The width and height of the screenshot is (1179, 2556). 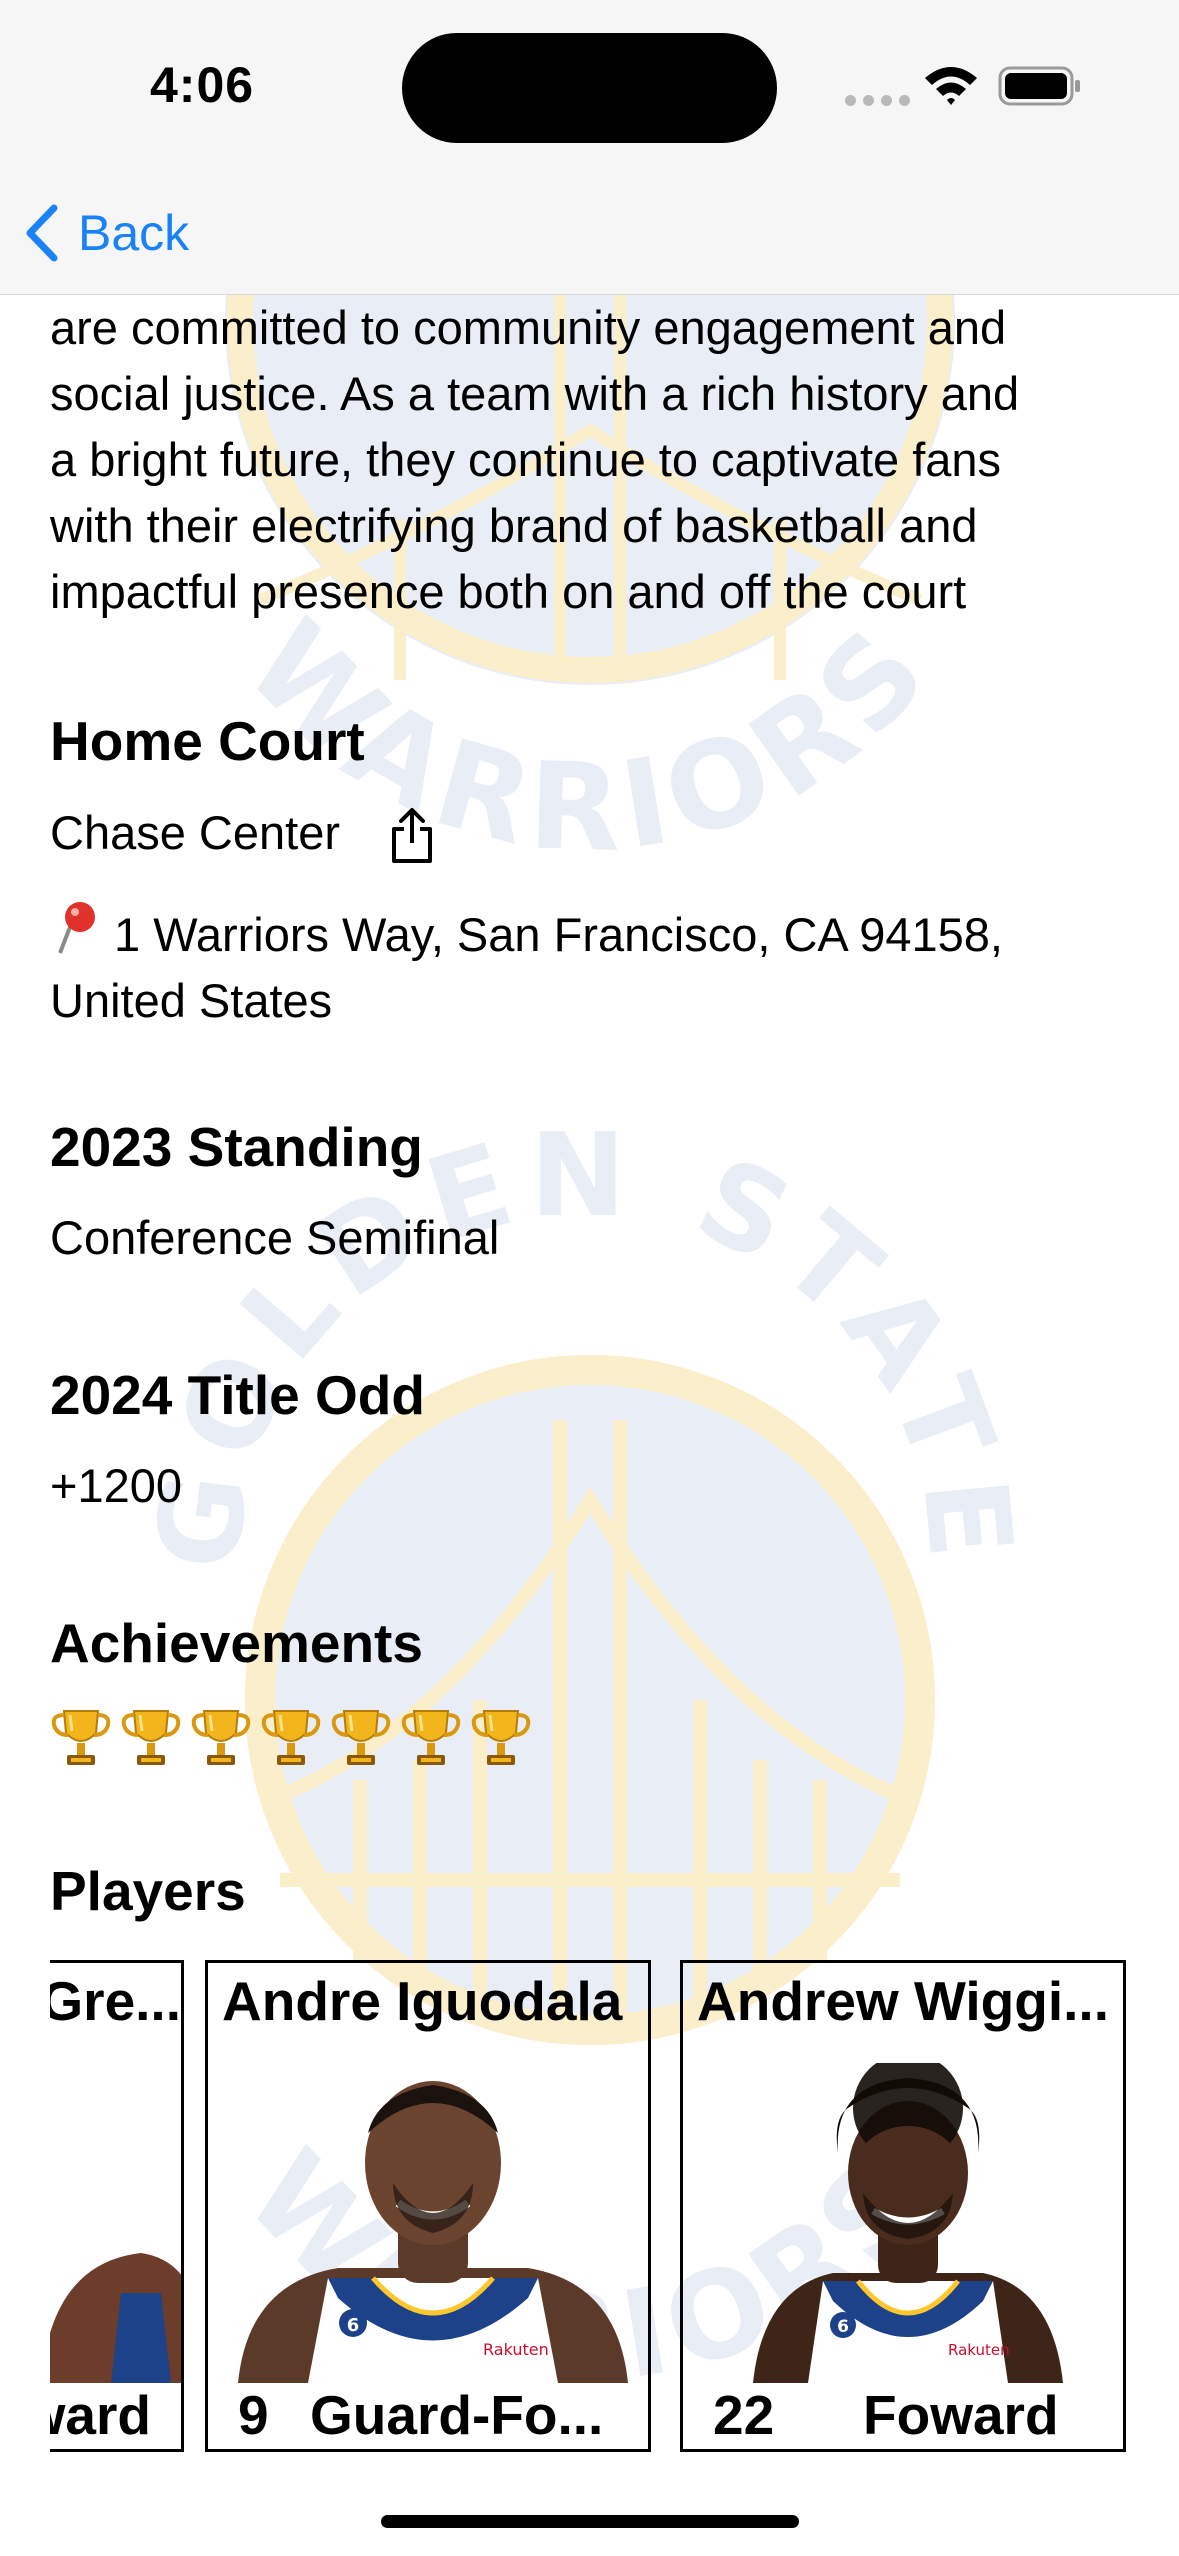 What do you see at coordinates (951, 86) in the screenshot?
I see `wifi-icon` at bounding box center [951, 86].